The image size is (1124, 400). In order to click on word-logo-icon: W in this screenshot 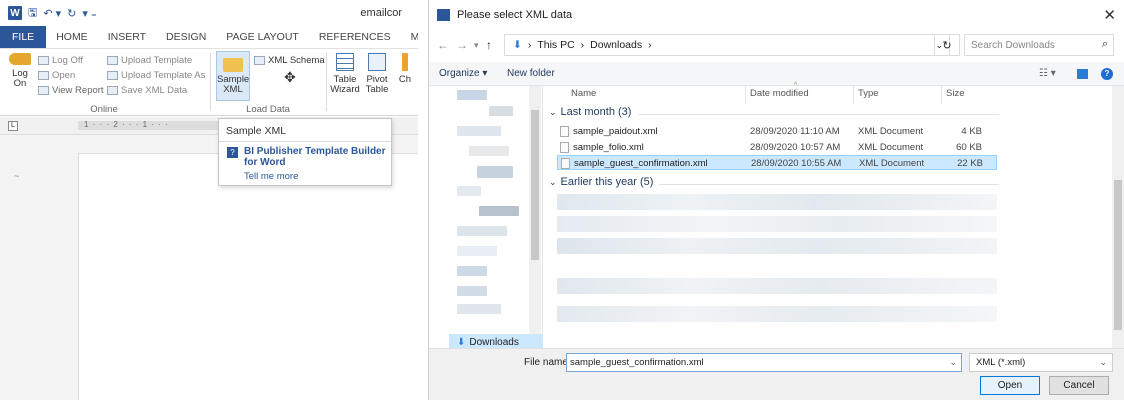, I will do `click(15, 13)`.